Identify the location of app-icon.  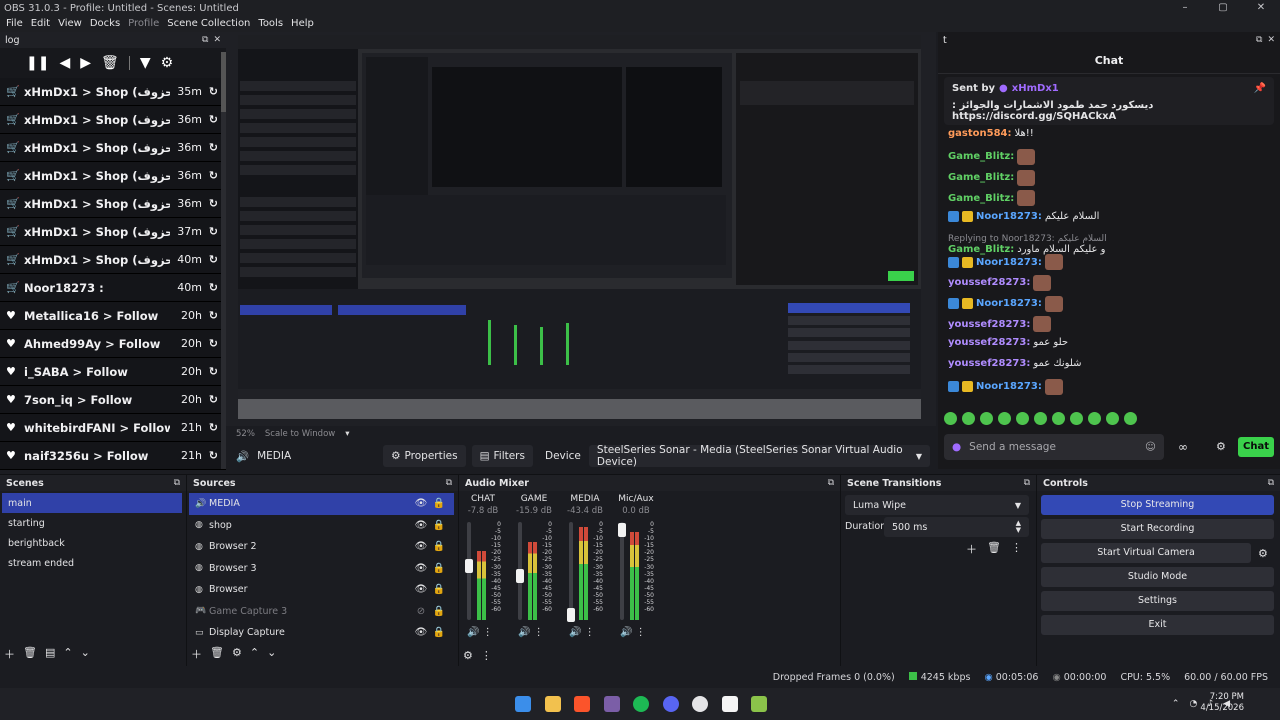
(759, 704).